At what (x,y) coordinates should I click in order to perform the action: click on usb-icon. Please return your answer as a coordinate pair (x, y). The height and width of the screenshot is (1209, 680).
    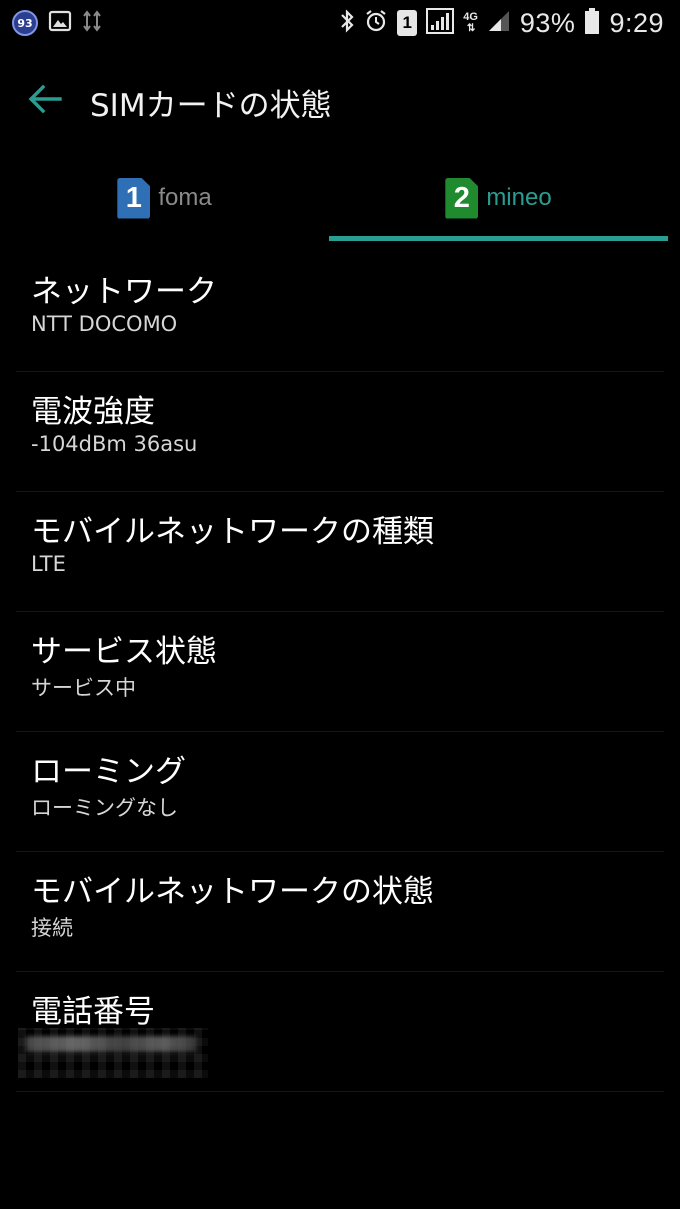
    Looking at the image, I should click on (92, 23).